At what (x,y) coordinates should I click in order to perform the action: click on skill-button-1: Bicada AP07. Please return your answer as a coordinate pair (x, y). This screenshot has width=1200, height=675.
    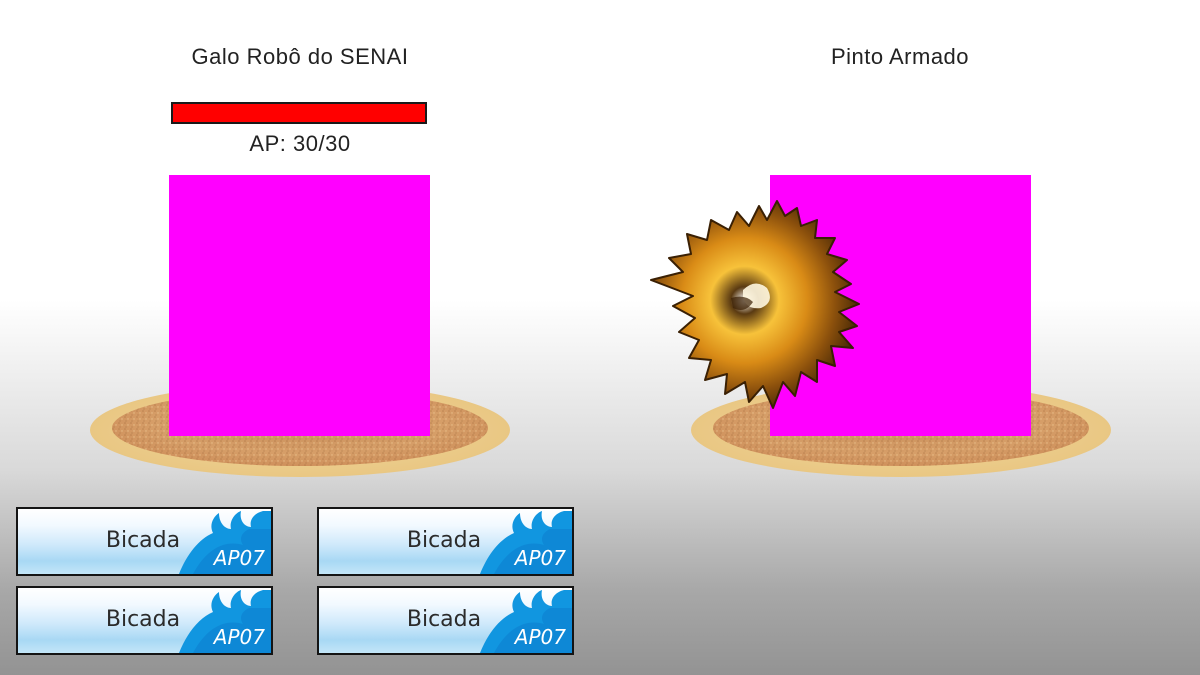
    Looking at the image, I should click on (144, 541).